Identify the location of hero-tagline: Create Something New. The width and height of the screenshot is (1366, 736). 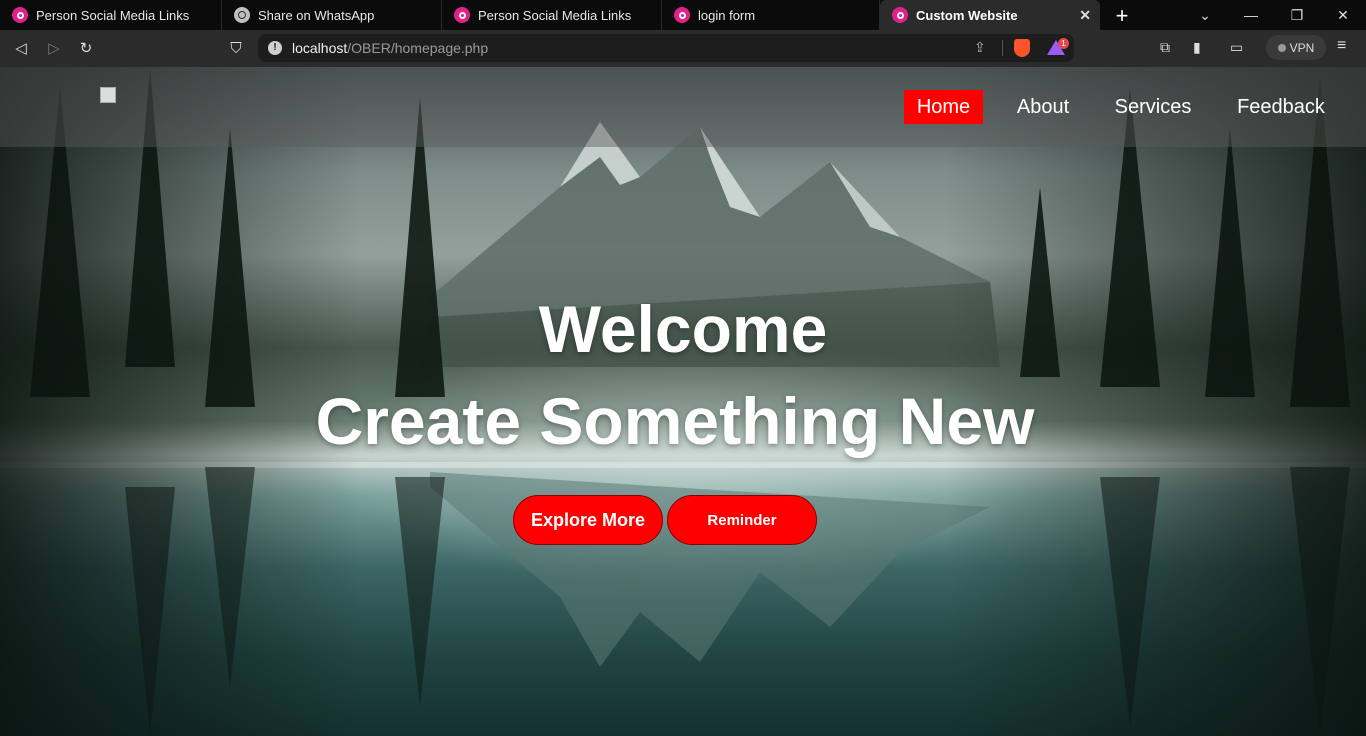
(675, 421).